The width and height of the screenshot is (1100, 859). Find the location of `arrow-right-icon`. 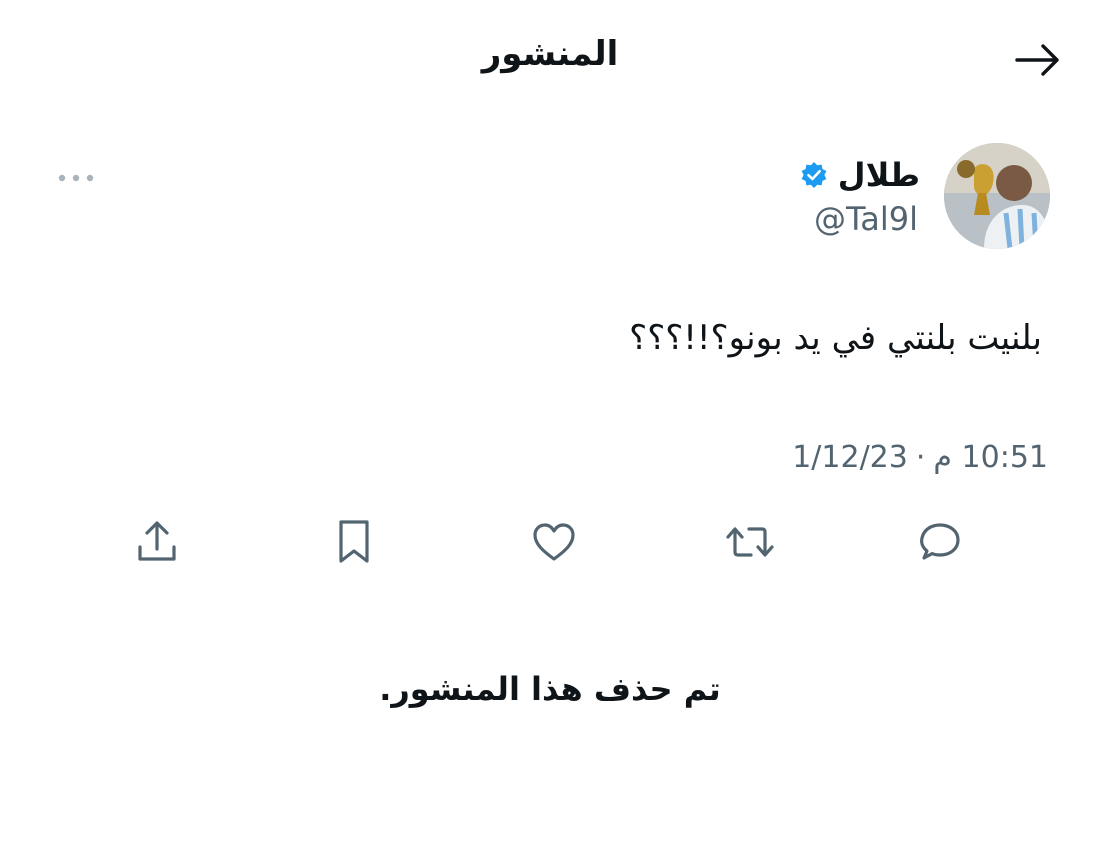

arrow-right-icon is located at coordinates (1038, 60).